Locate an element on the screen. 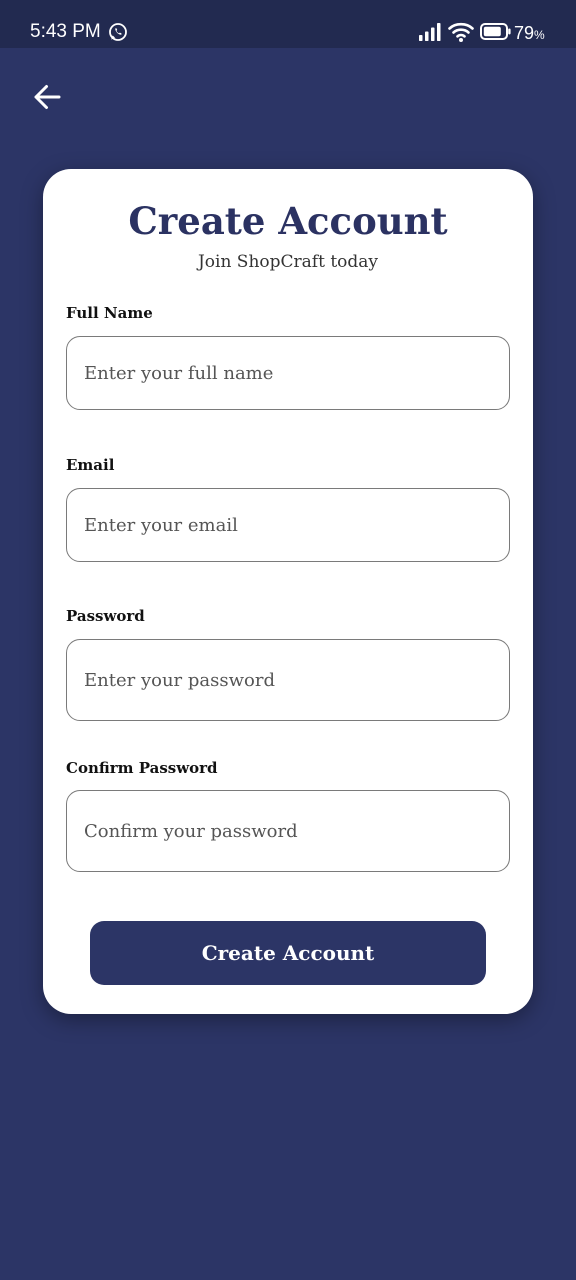 The height and width of the screenshot is (1280, 576). whatsapp-icon is located at coordinates (118, 32).